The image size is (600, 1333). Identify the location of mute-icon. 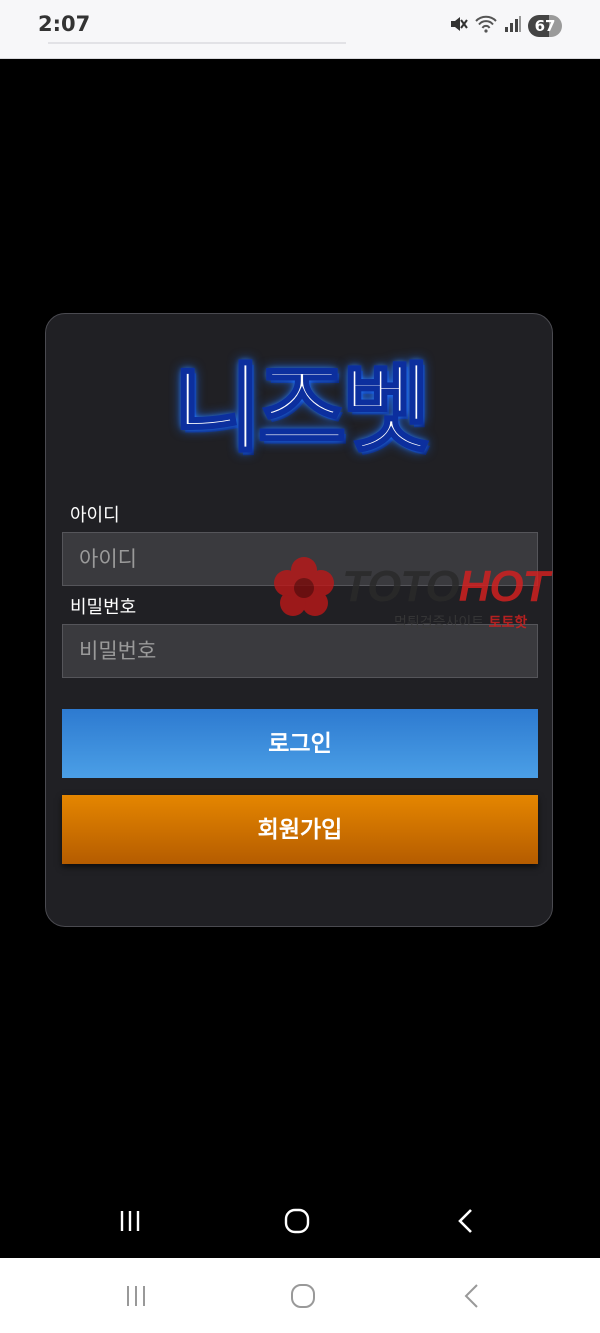
(458, 26).